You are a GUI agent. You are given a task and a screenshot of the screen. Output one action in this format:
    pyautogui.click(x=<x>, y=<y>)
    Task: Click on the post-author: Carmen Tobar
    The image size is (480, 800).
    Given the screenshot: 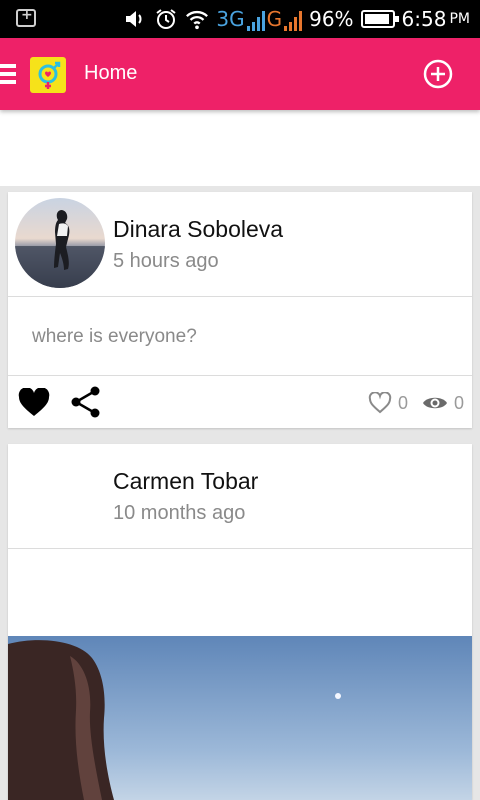 What is the action you would take?
    pyautogui.click(x=185, y=481)
    